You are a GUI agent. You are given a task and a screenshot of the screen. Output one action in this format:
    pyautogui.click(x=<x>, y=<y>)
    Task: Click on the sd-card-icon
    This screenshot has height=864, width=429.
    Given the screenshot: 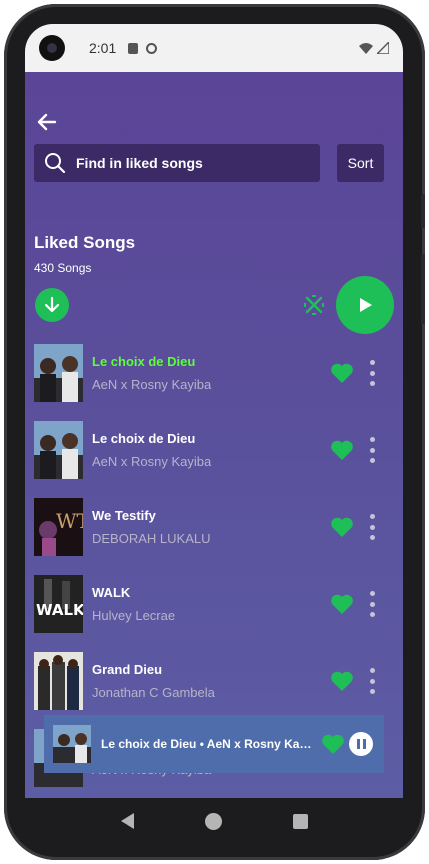 What is the action you would take?
    pyautogui.click(x=133, y=48)
    